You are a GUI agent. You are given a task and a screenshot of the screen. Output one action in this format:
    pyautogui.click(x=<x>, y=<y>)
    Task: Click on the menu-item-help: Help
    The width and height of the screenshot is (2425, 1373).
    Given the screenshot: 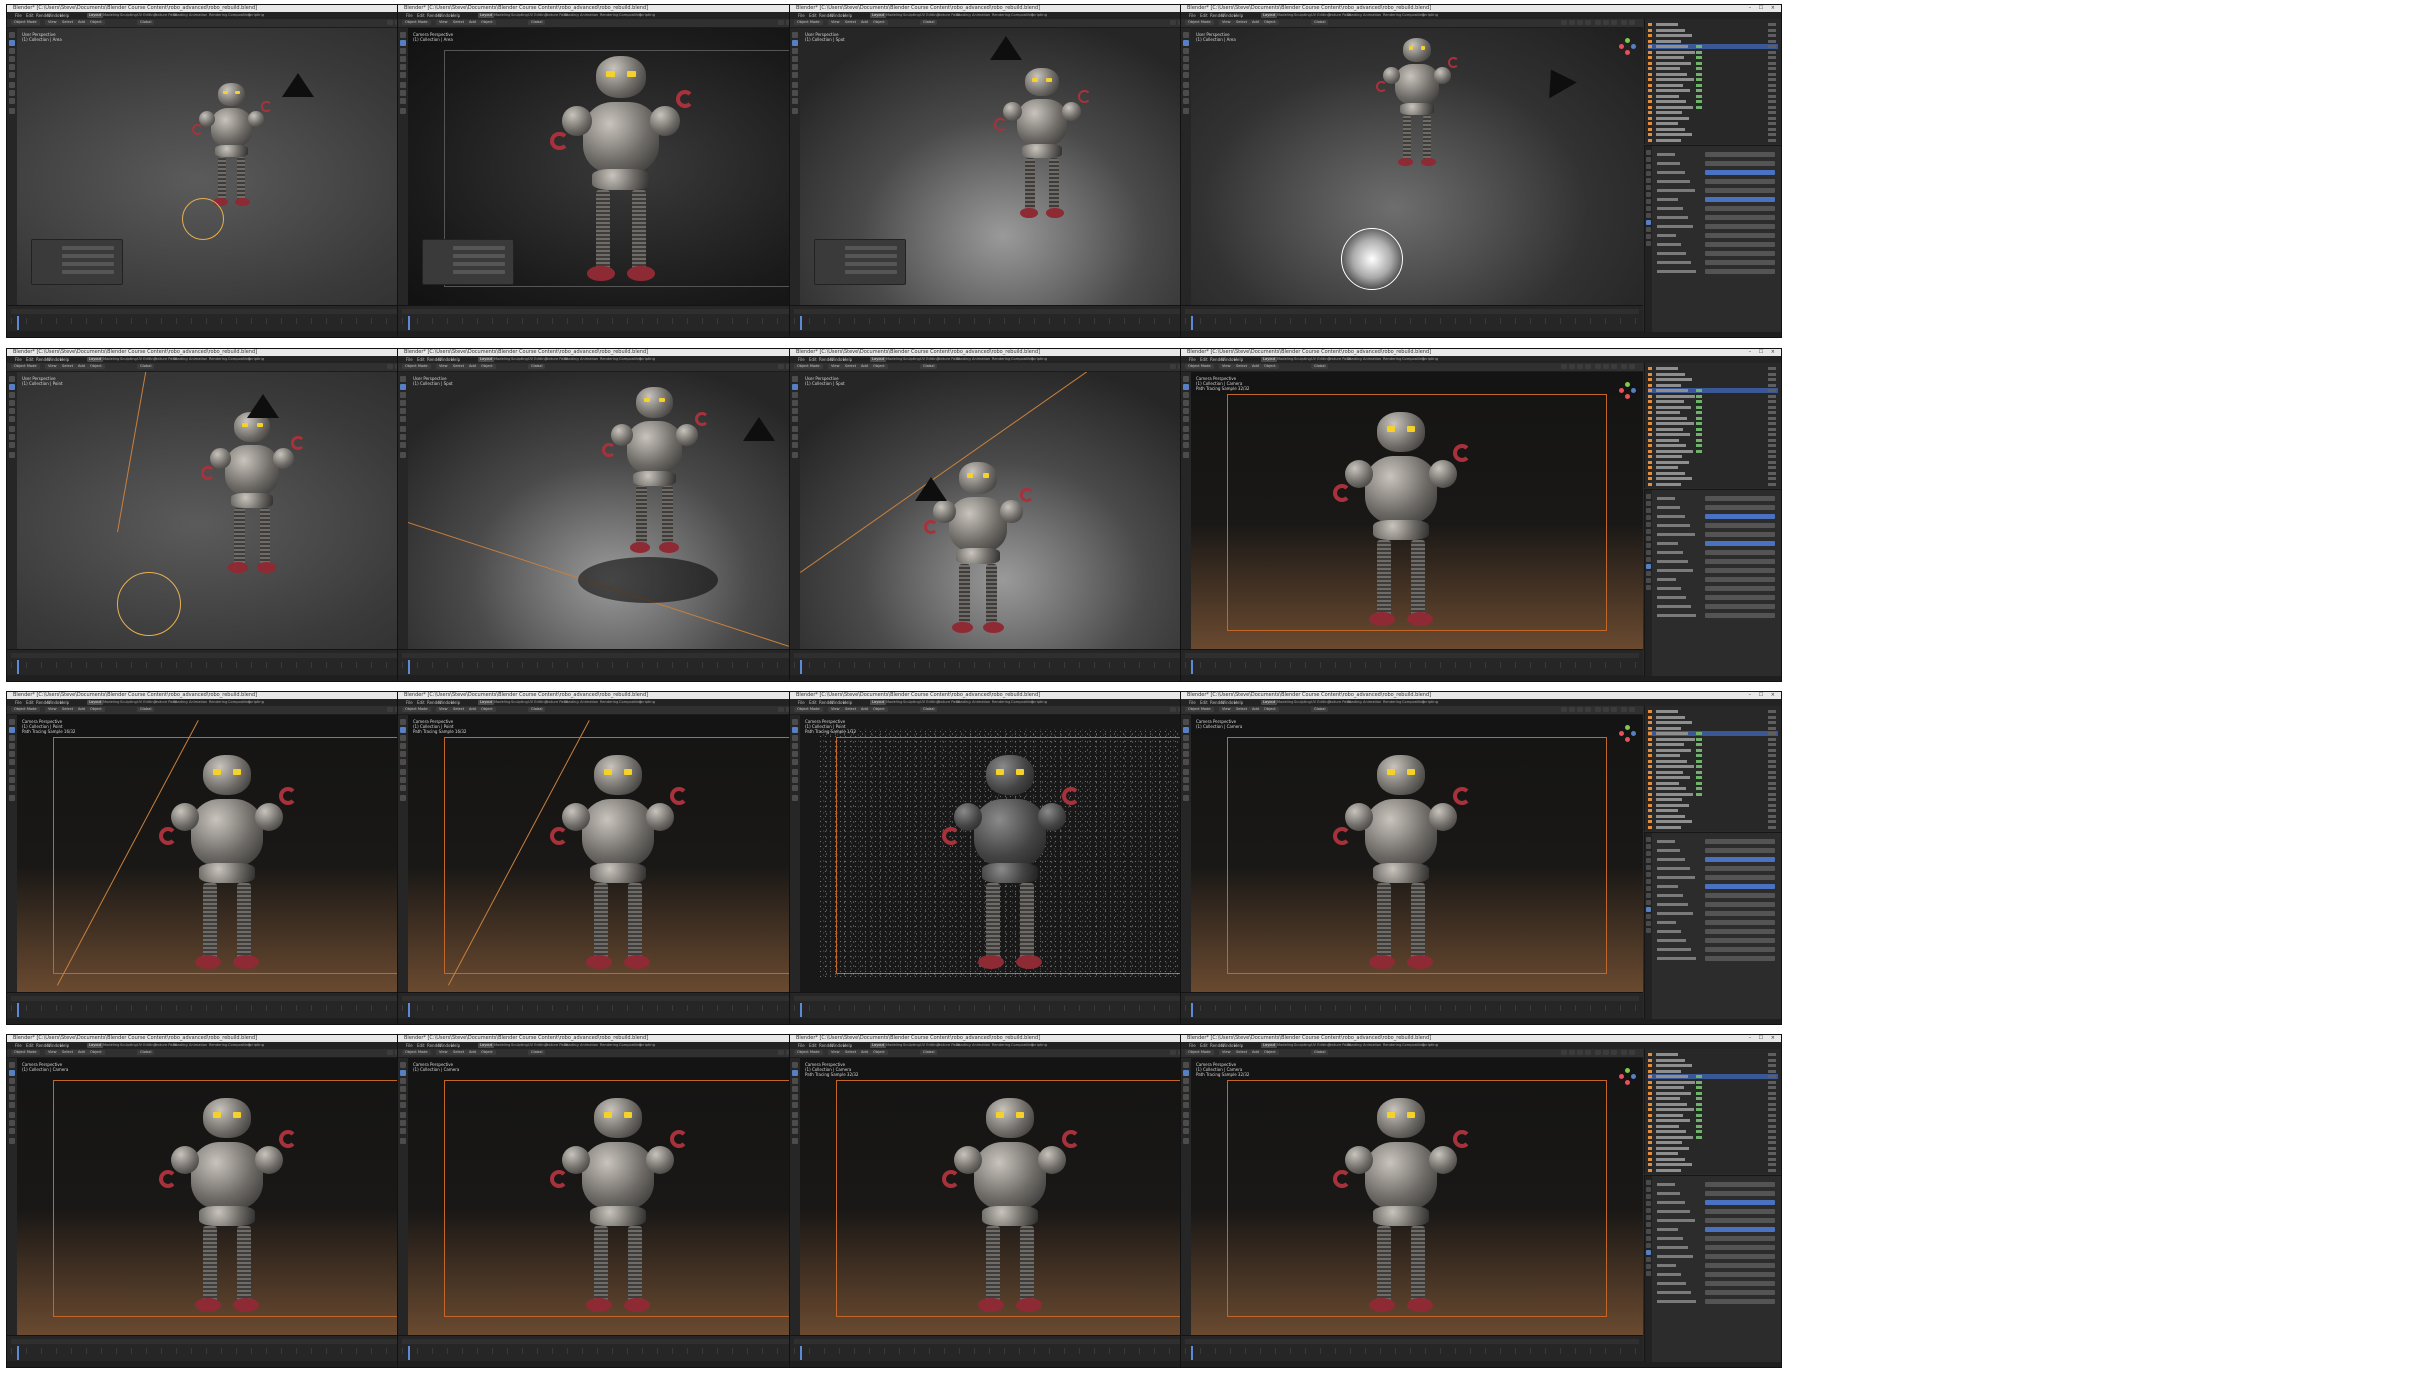 What is the action you would take?
    pyautogui.click(x=1238, y=15)
    